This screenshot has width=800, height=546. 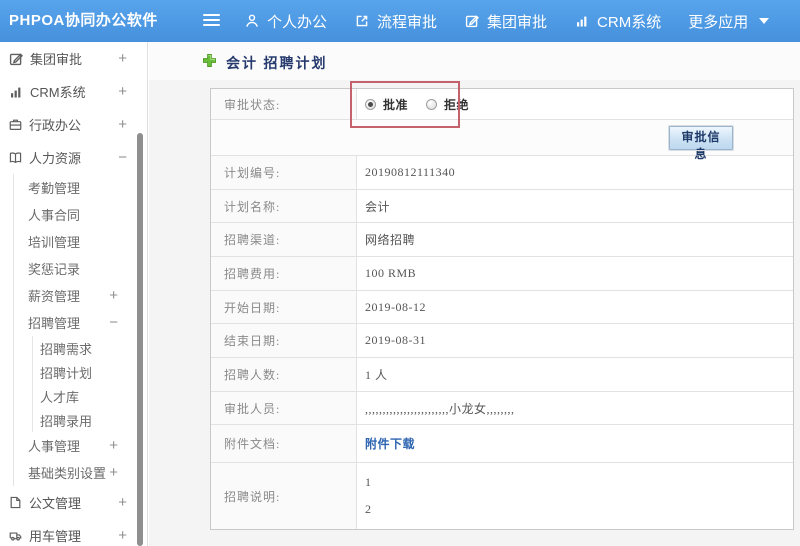 What do you see at coordinates (209, 63) in the screenshot?
I see `add-icon` at bounding box center [209, 63].